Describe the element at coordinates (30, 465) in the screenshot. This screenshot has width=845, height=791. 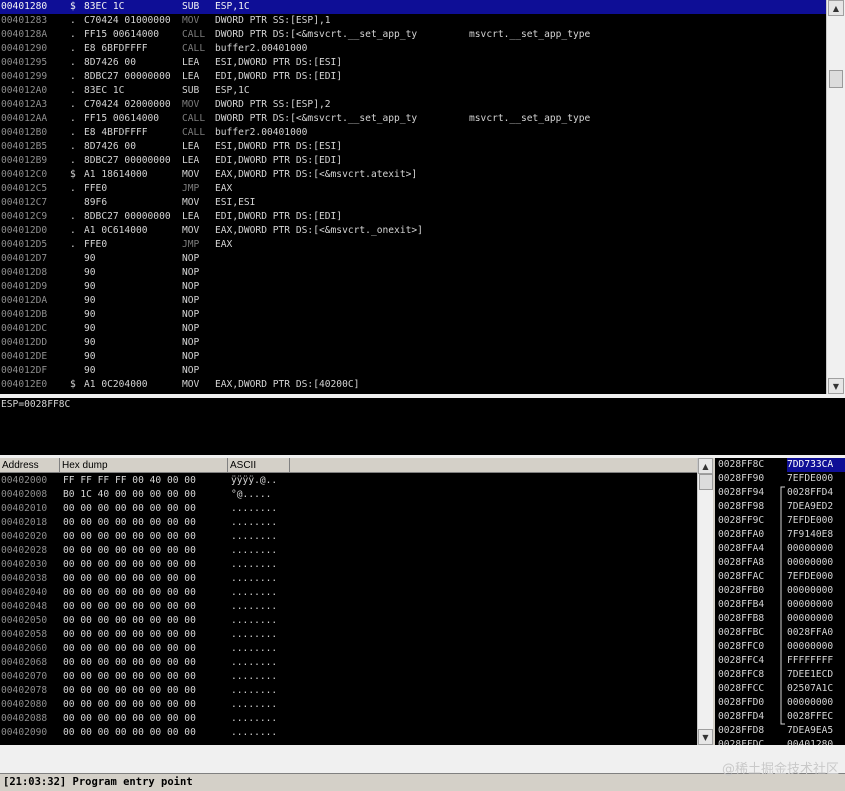
I see `column-header-address: Address` at that location.